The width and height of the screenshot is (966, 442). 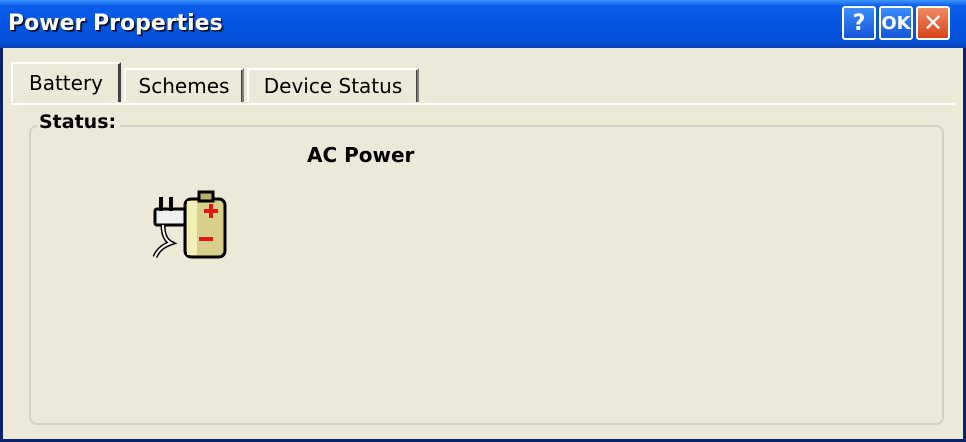 What do you see at coordinates (933, 23) in the screenshot?
I see `close-button: ✕` at bounding box center [933, 23].